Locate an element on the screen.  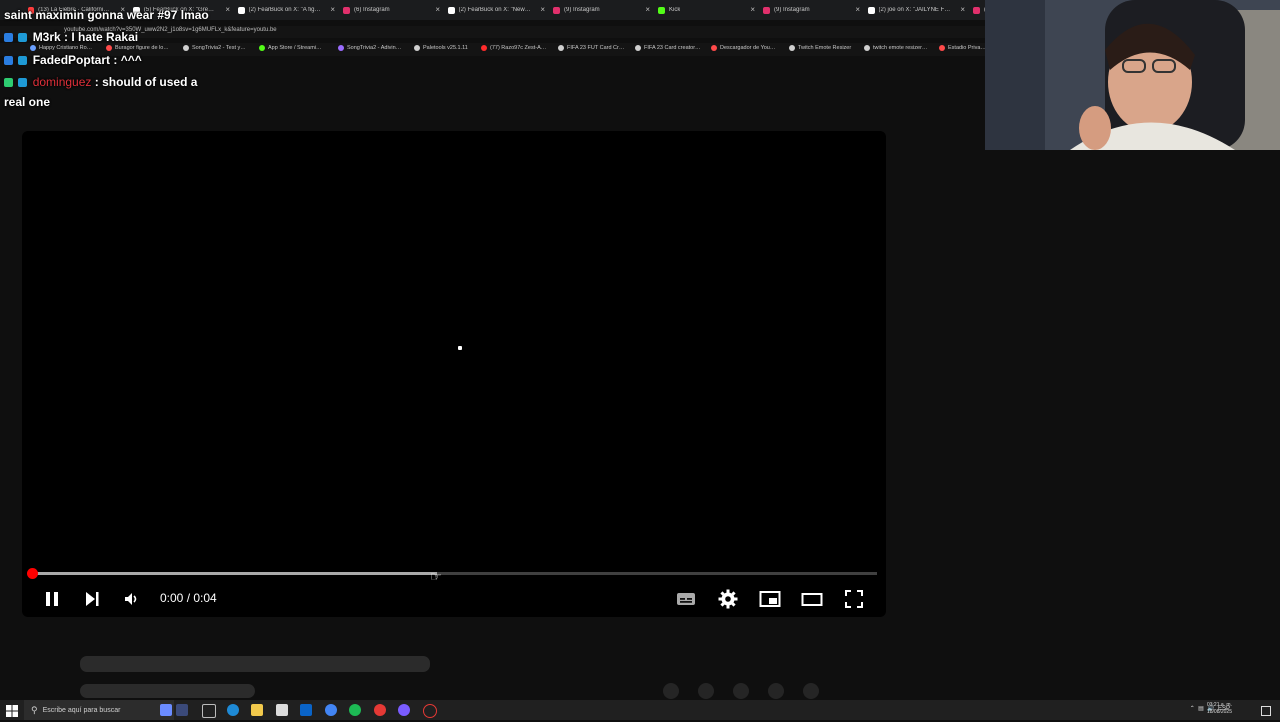
progress-scrubber is located at coordinates (32, 573).